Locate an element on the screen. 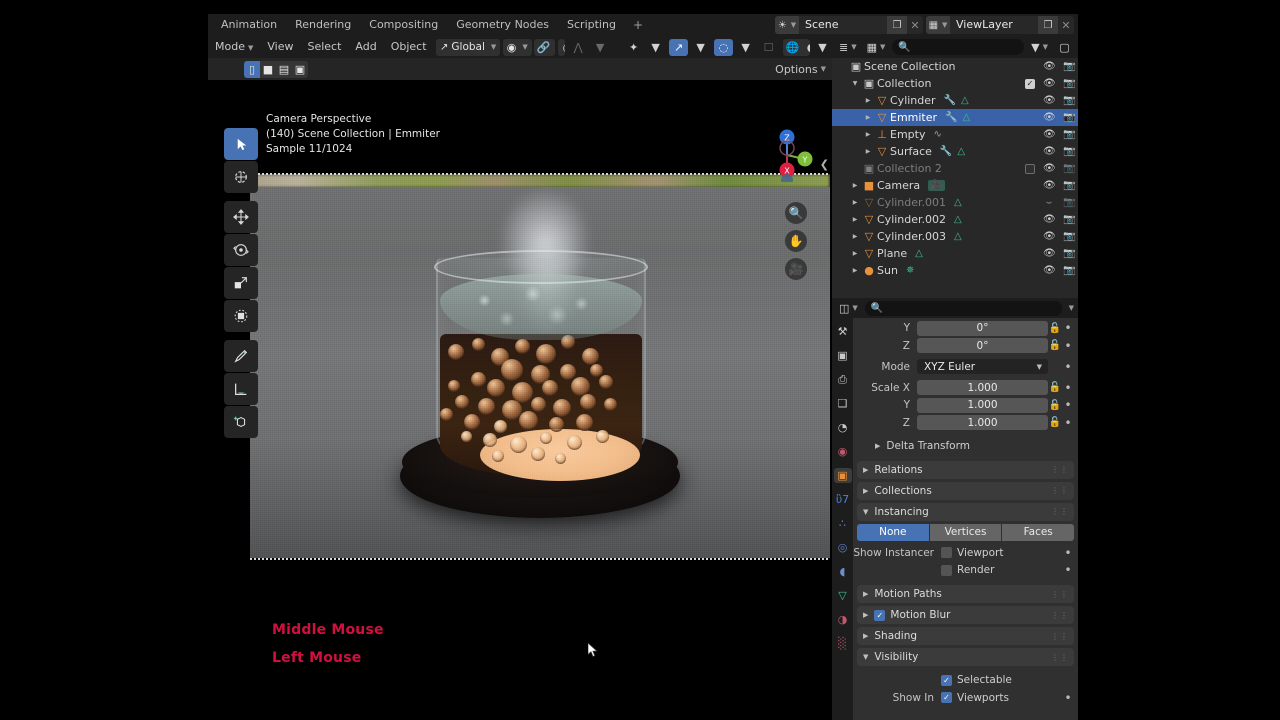 The height and width of the screenshot is (720, 1280). hide-in-viewport-icon: ⌣ is located at coordinates (1049, 202).